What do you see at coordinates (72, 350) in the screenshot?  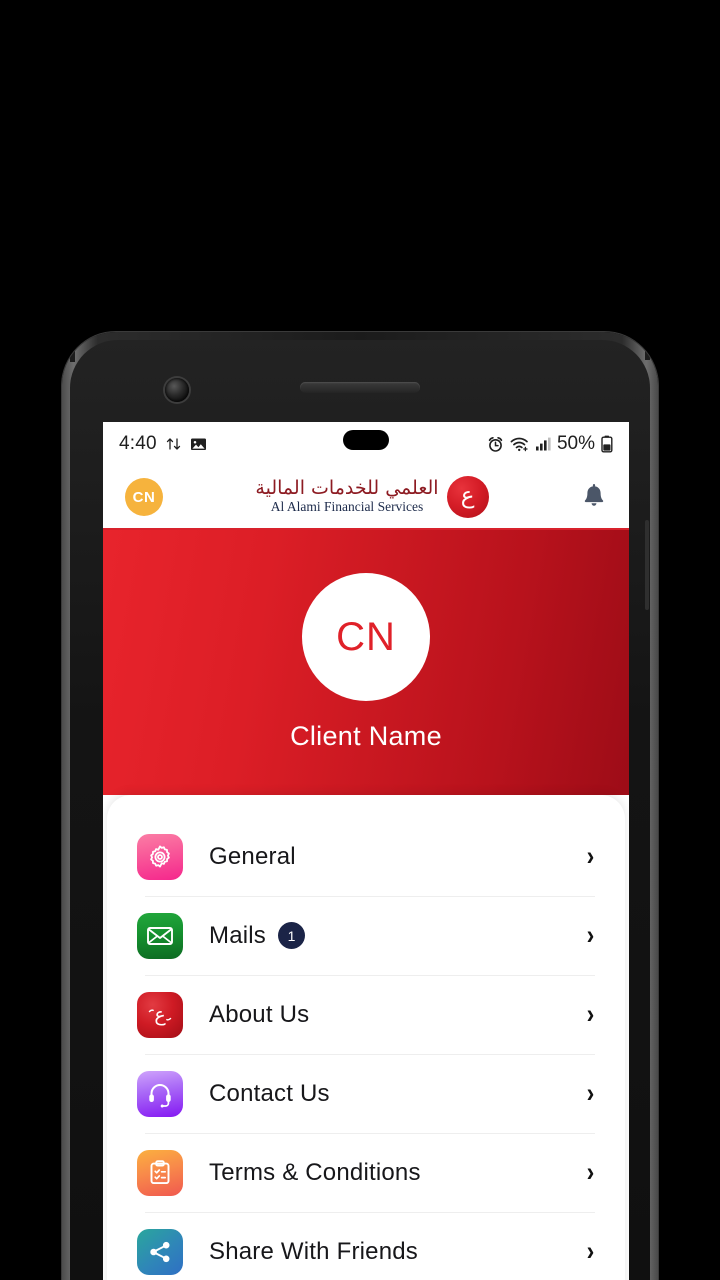 I see `power-button` at bounding box center [72, 350].